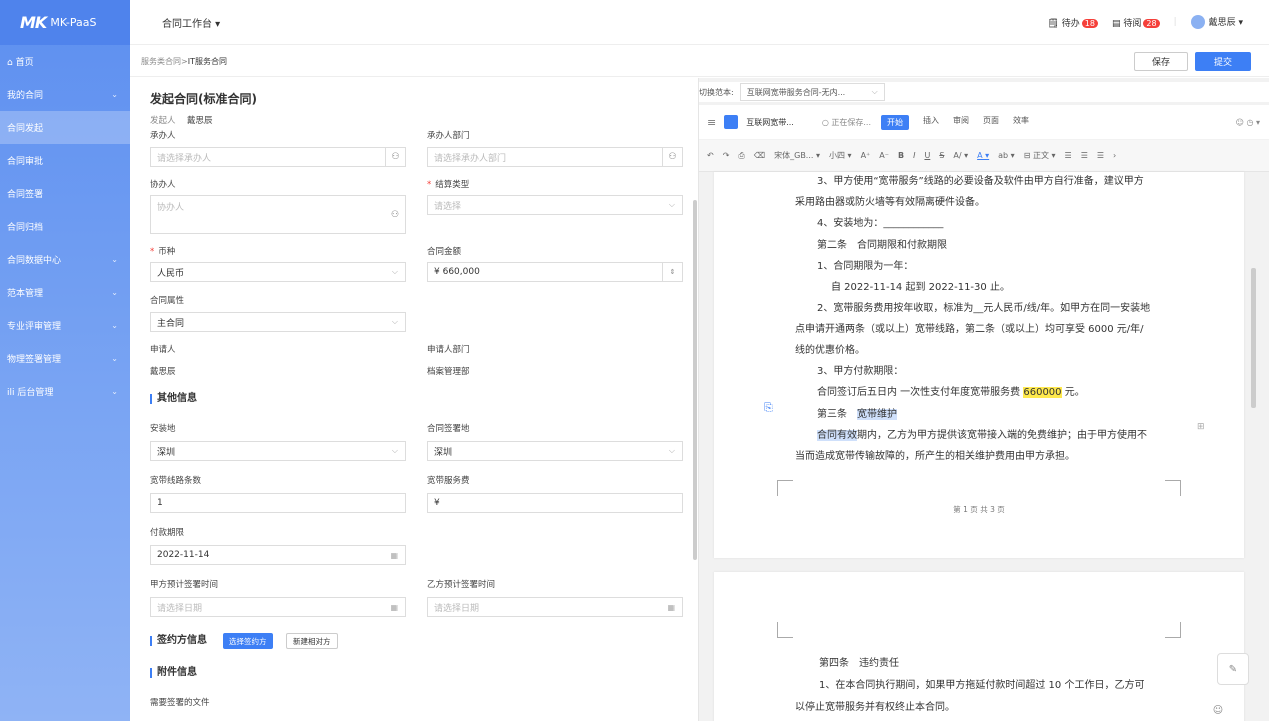 This screenshot has height=721, width=1269. I want to click on sidebar-item: 物理签署管理 ⌄, so click(65, 358).